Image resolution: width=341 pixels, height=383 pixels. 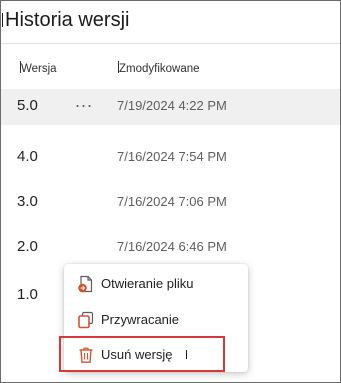 I want to click on file-open-icon, so click(x=86, y=284).